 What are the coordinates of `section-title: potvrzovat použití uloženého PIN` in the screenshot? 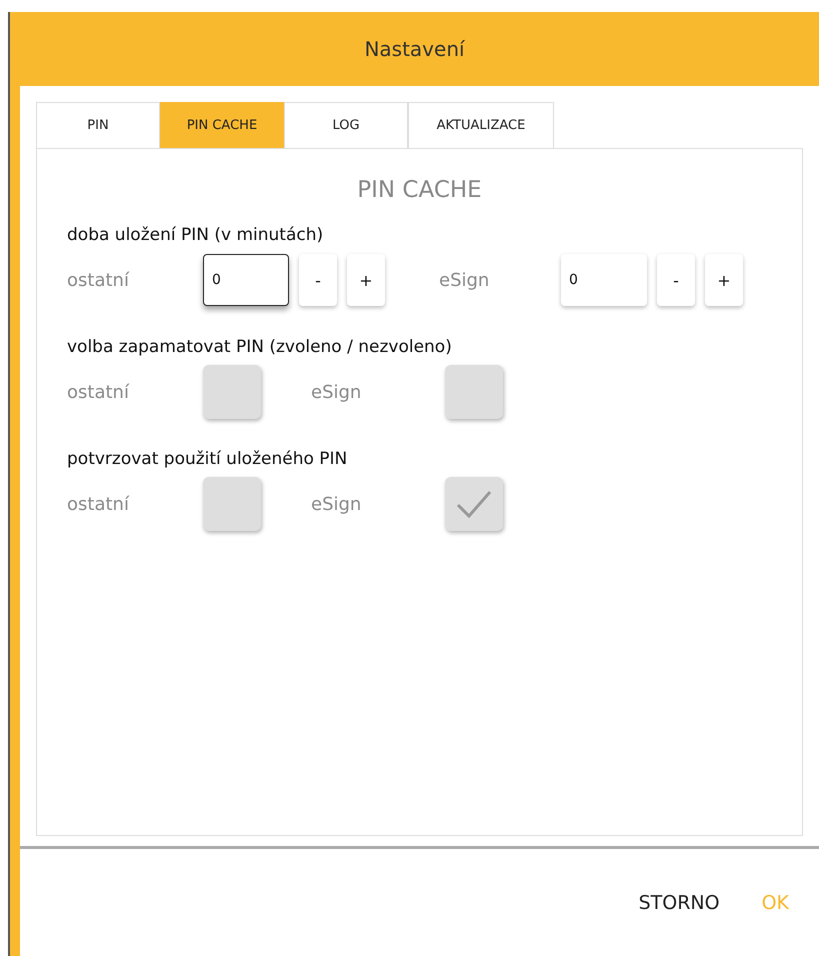 It's located at (207, 459).